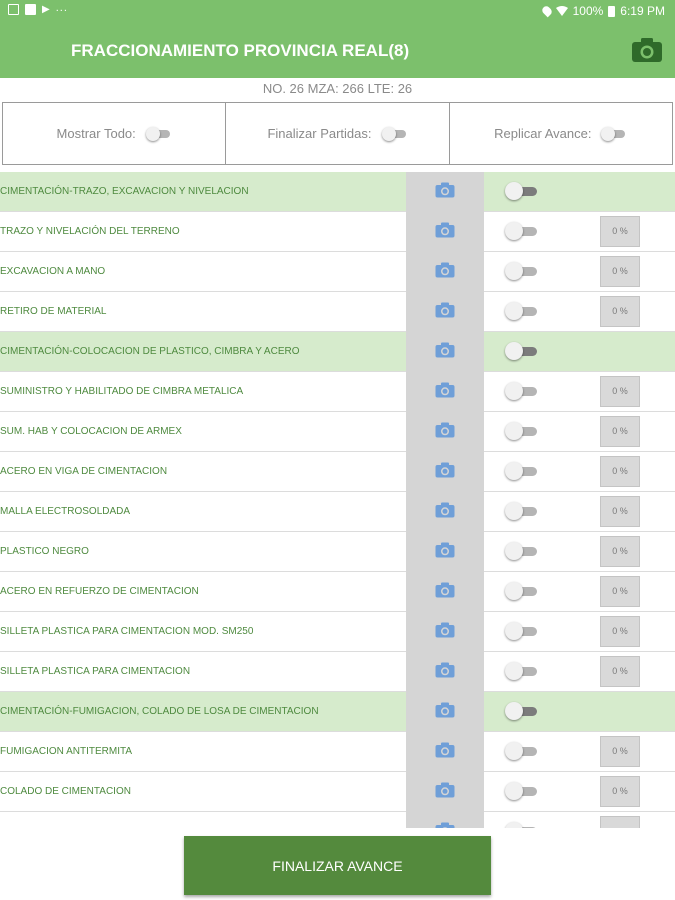 This screenshot has height=900, width=675. Describe the element at coordinates (202, 820) in the screenshot. I see `item-label` at that location.